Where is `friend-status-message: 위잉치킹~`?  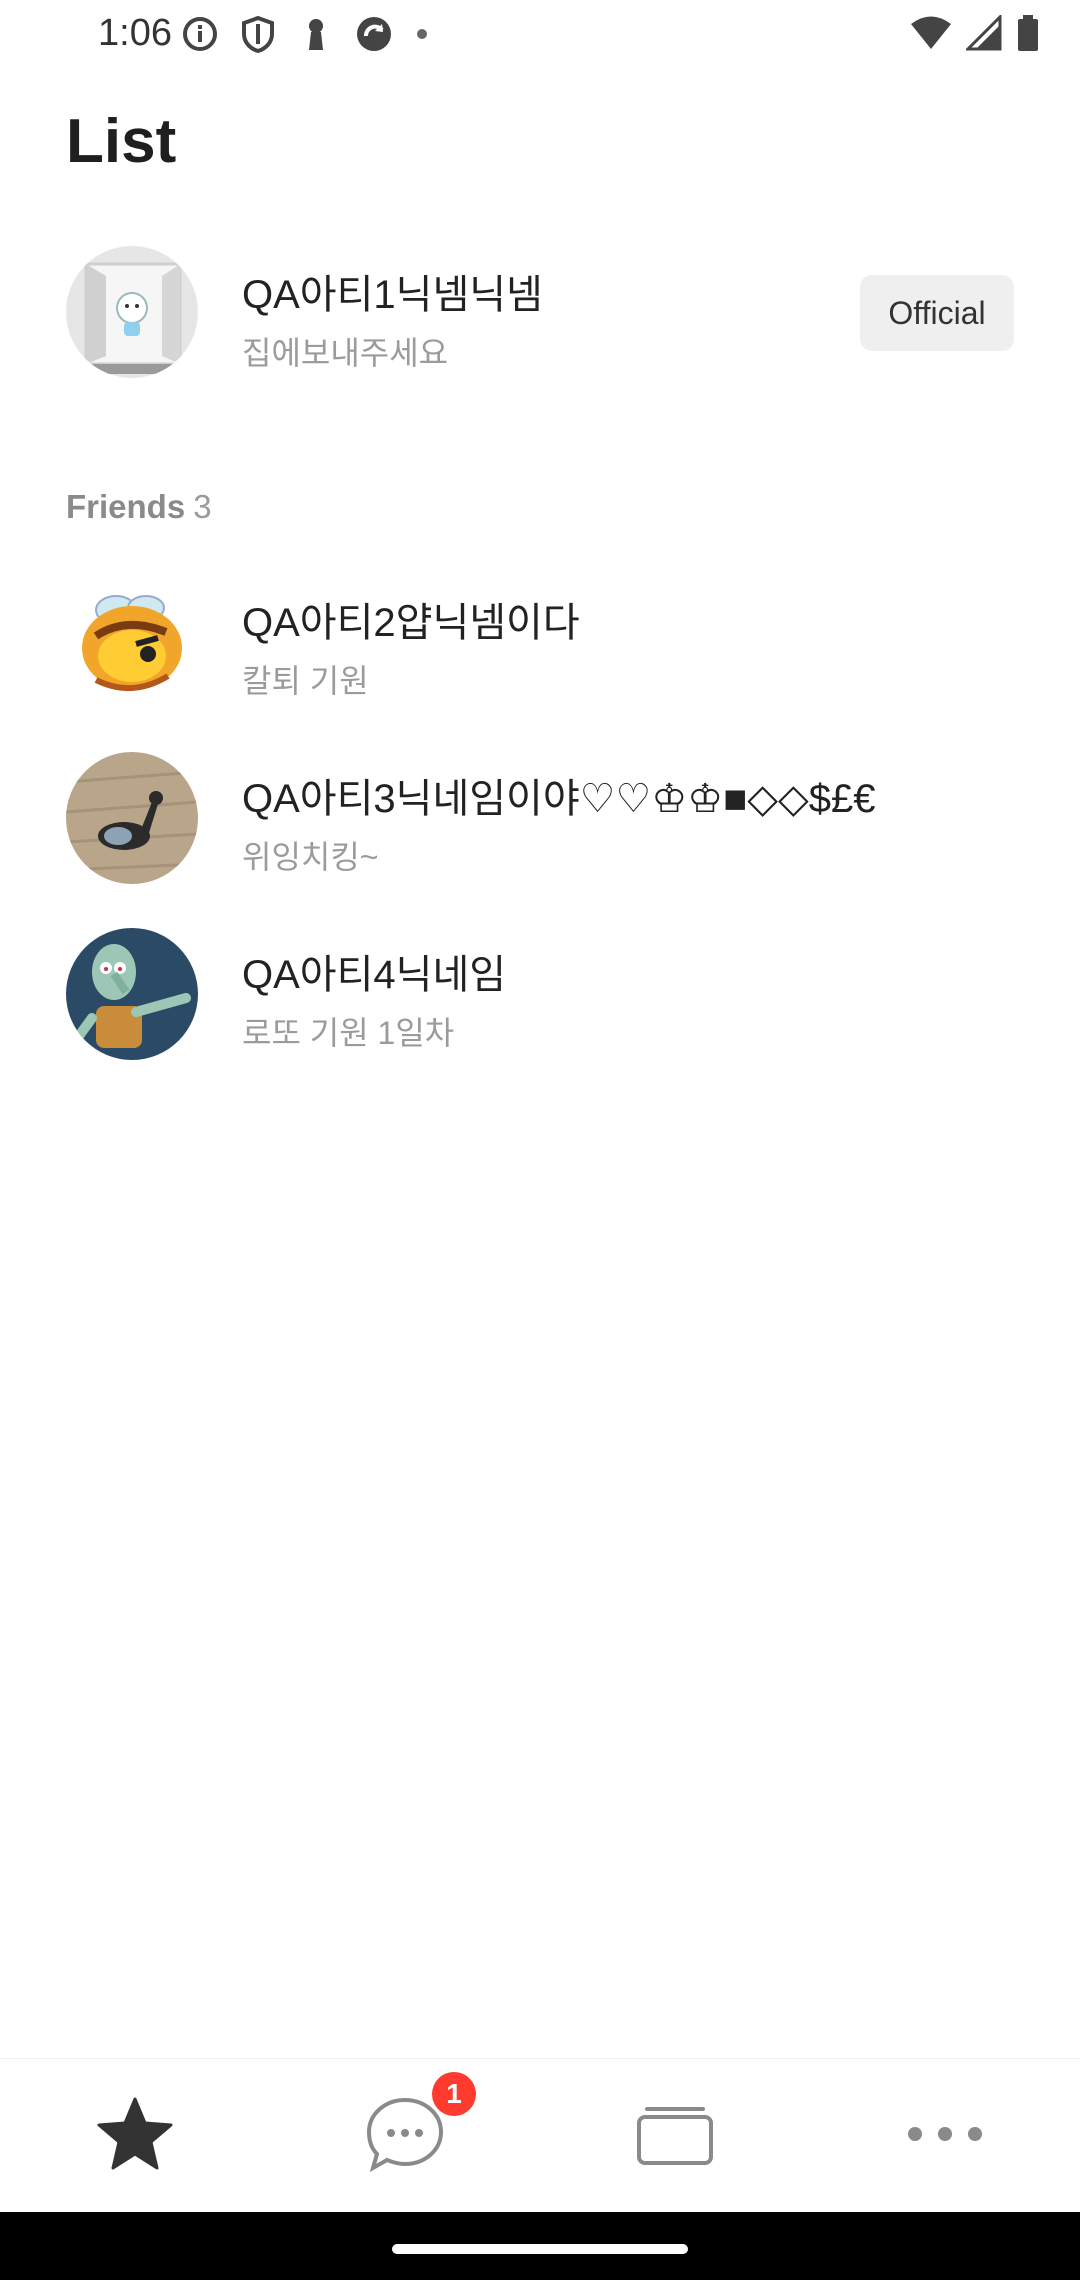
friend-status-message: 위잉치킹~ is located at coordinates (310, 857).